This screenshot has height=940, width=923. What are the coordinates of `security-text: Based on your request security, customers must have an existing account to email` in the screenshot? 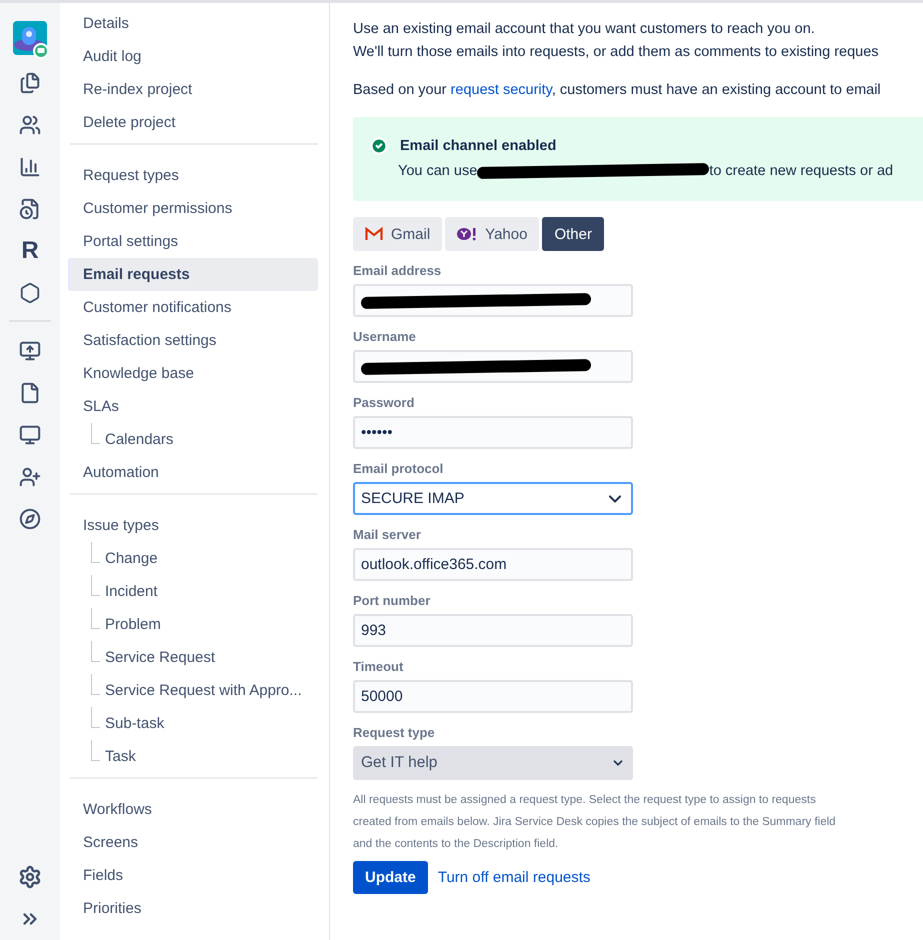 It's located at (617, 90).